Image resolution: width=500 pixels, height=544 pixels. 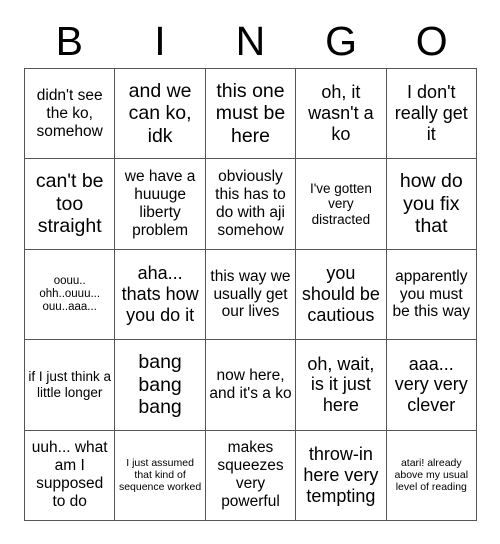 I want to click on bingo-cell-text: can't be too straight, so click(x=69, y=204).